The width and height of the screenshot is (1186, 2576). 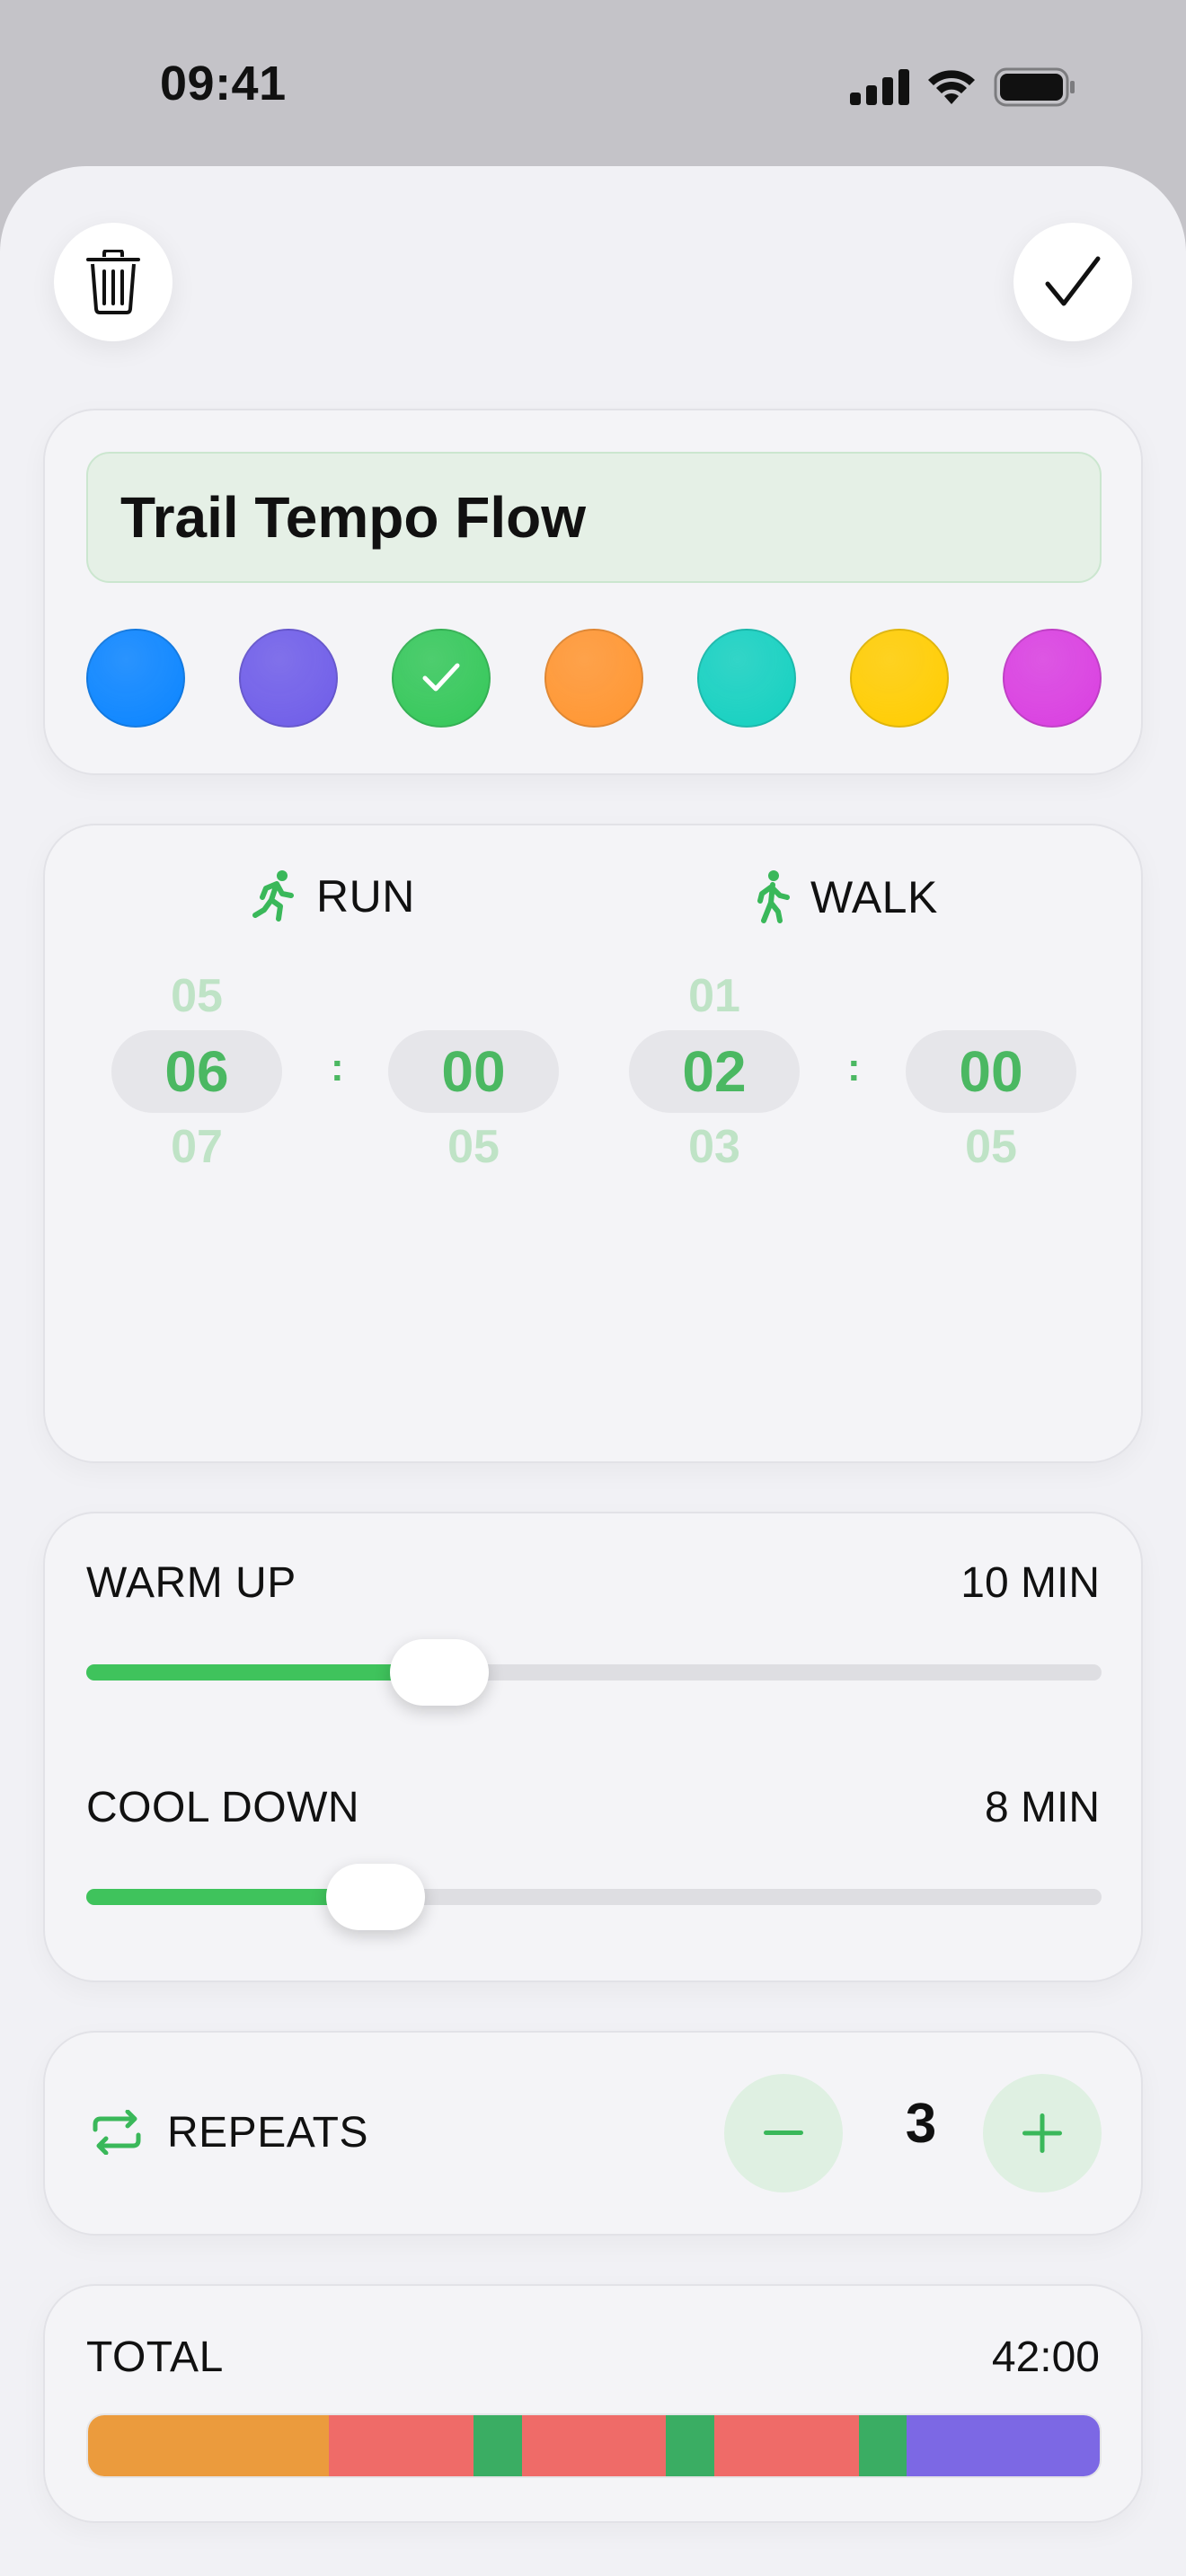 I want to click on run-icon, so click(x=273, y=896).